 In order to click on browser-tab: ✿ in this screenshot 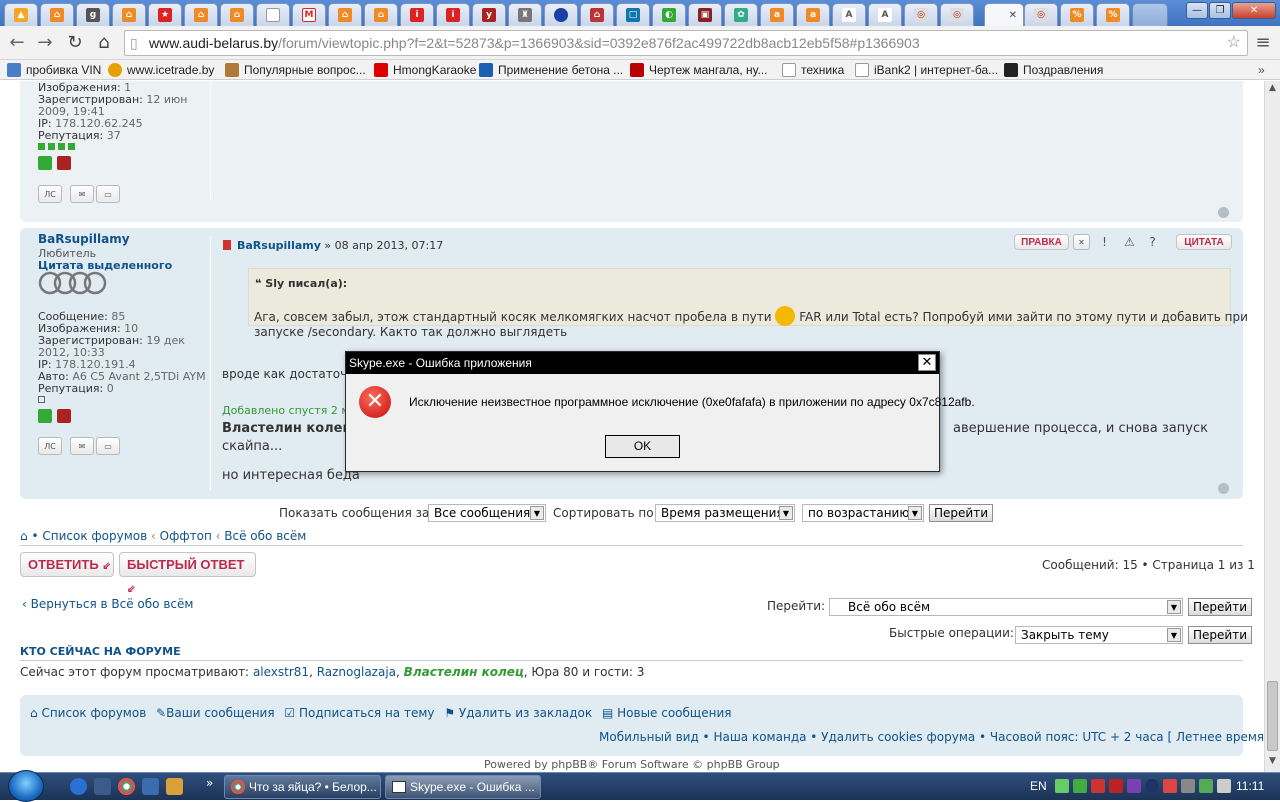, I will do `click(741, 14)`.